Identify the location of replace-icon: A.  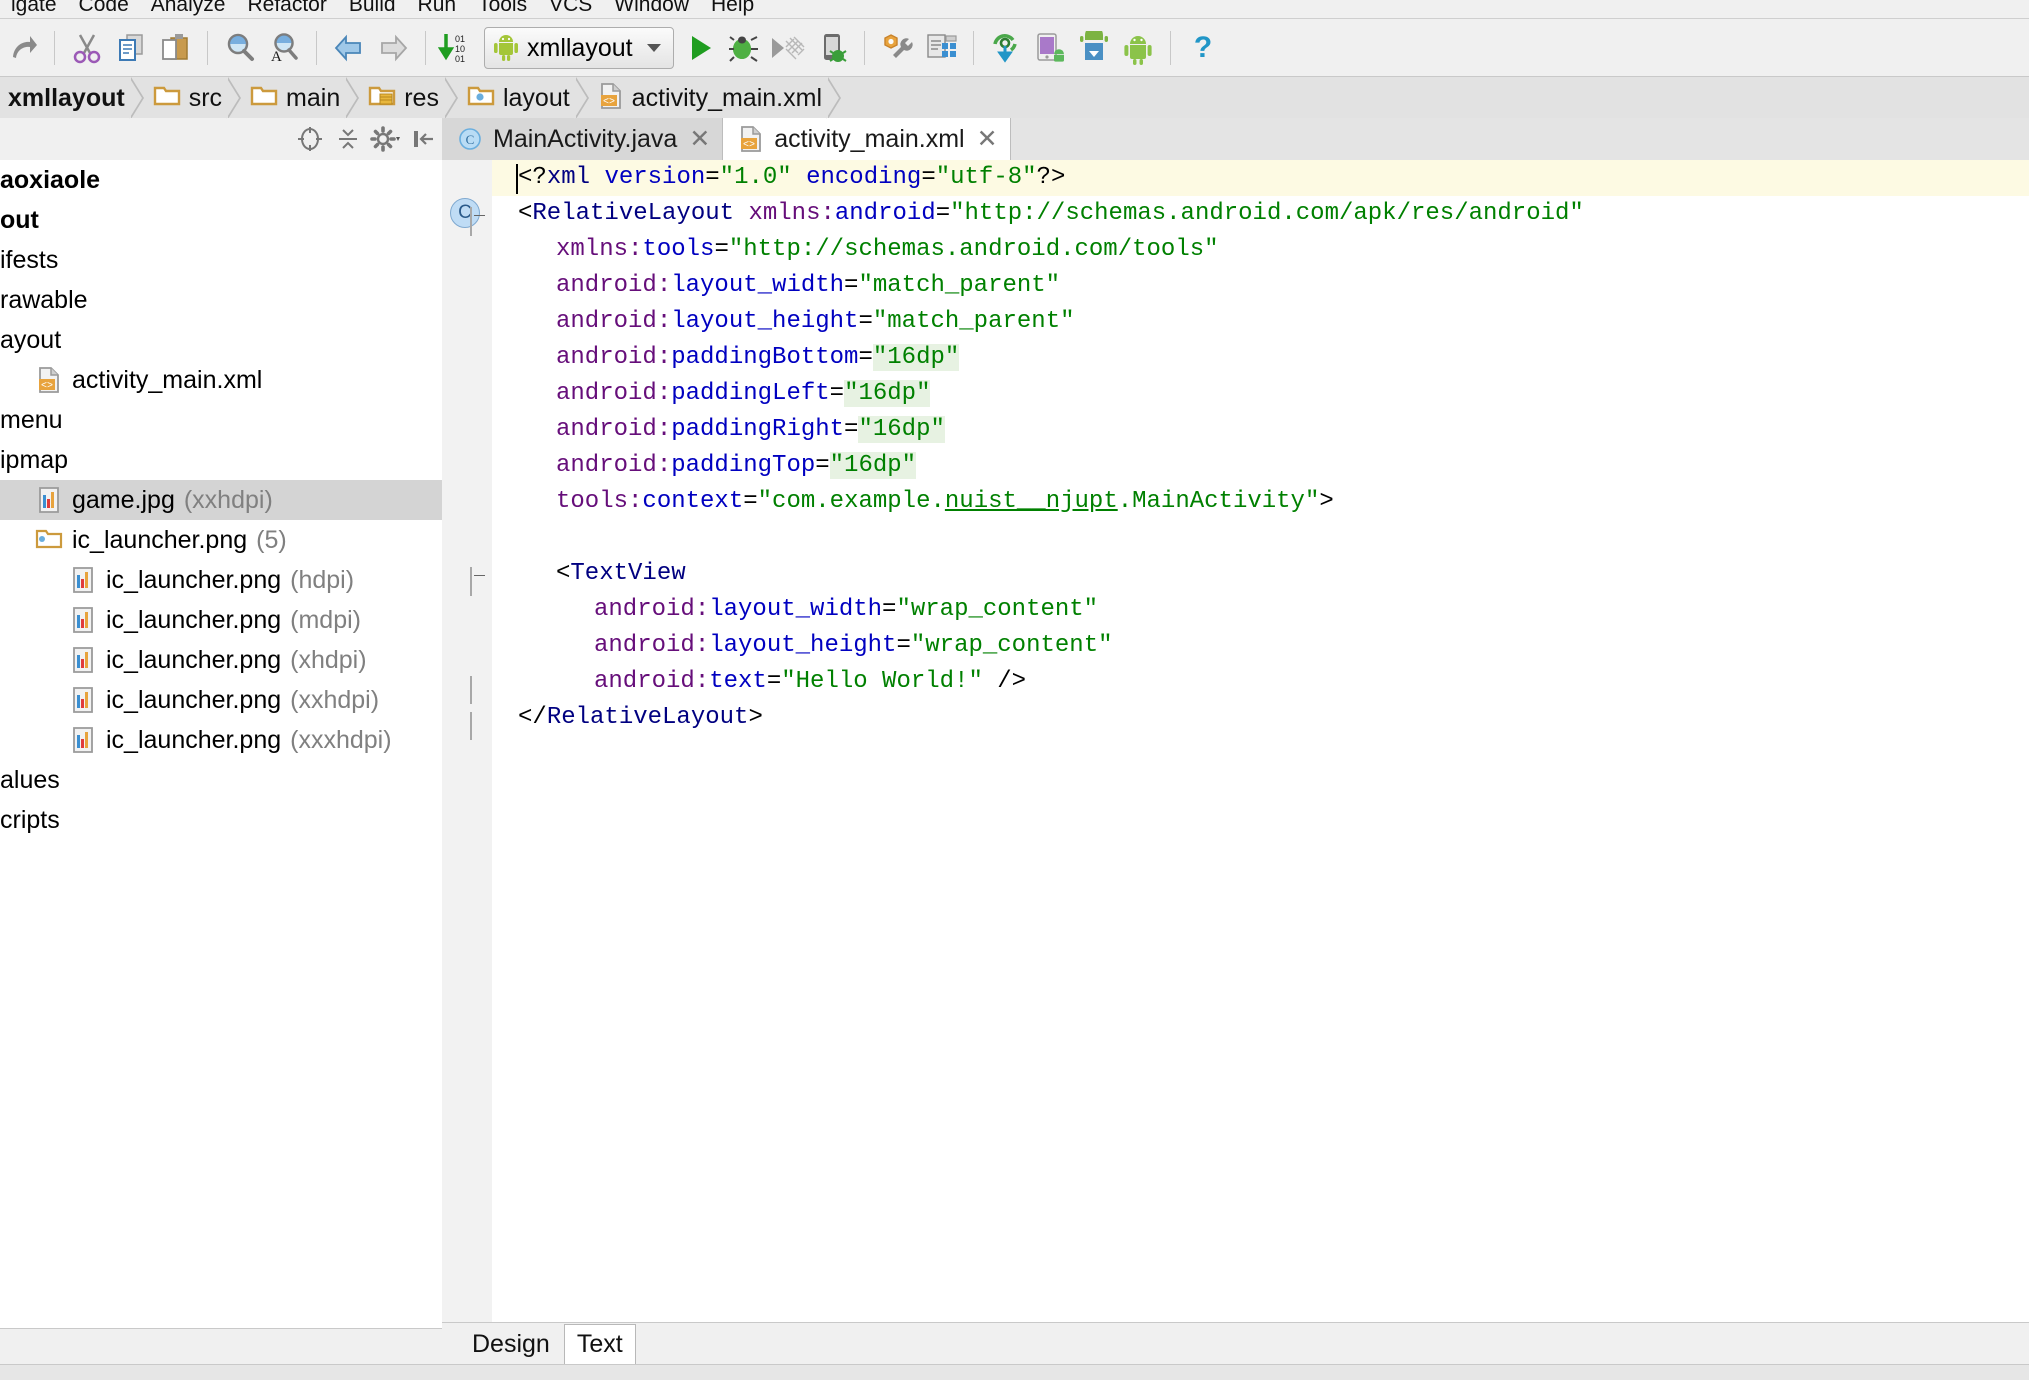
(284, 48).